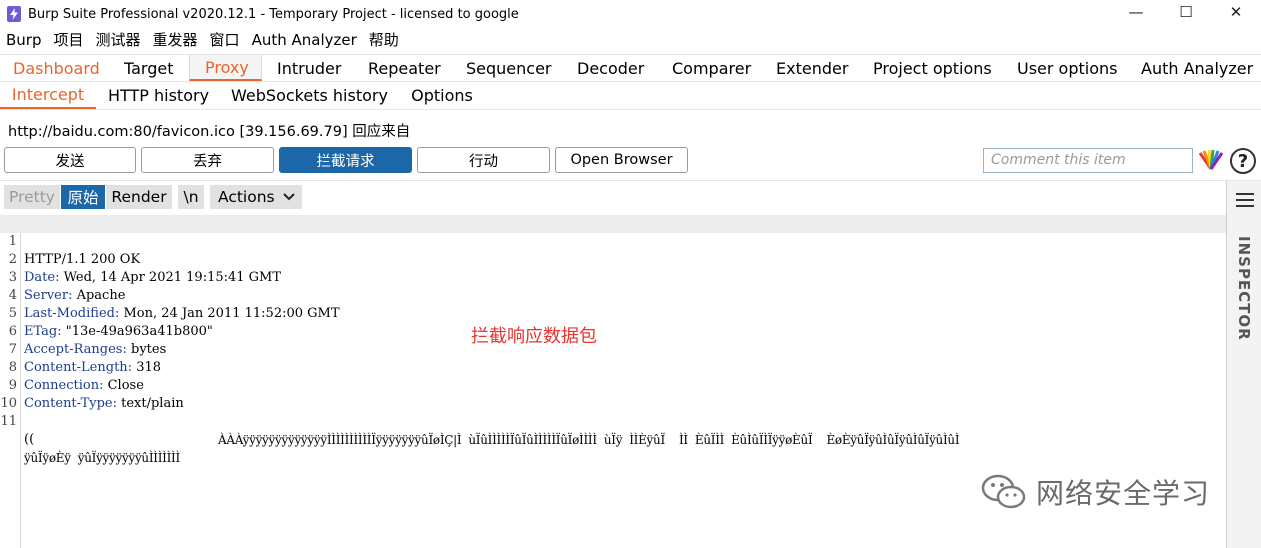 The image size is (1261, 548). Describe the element at coordinates (1004, 492) in the screenshot. I see `wechat-icon` at that location.